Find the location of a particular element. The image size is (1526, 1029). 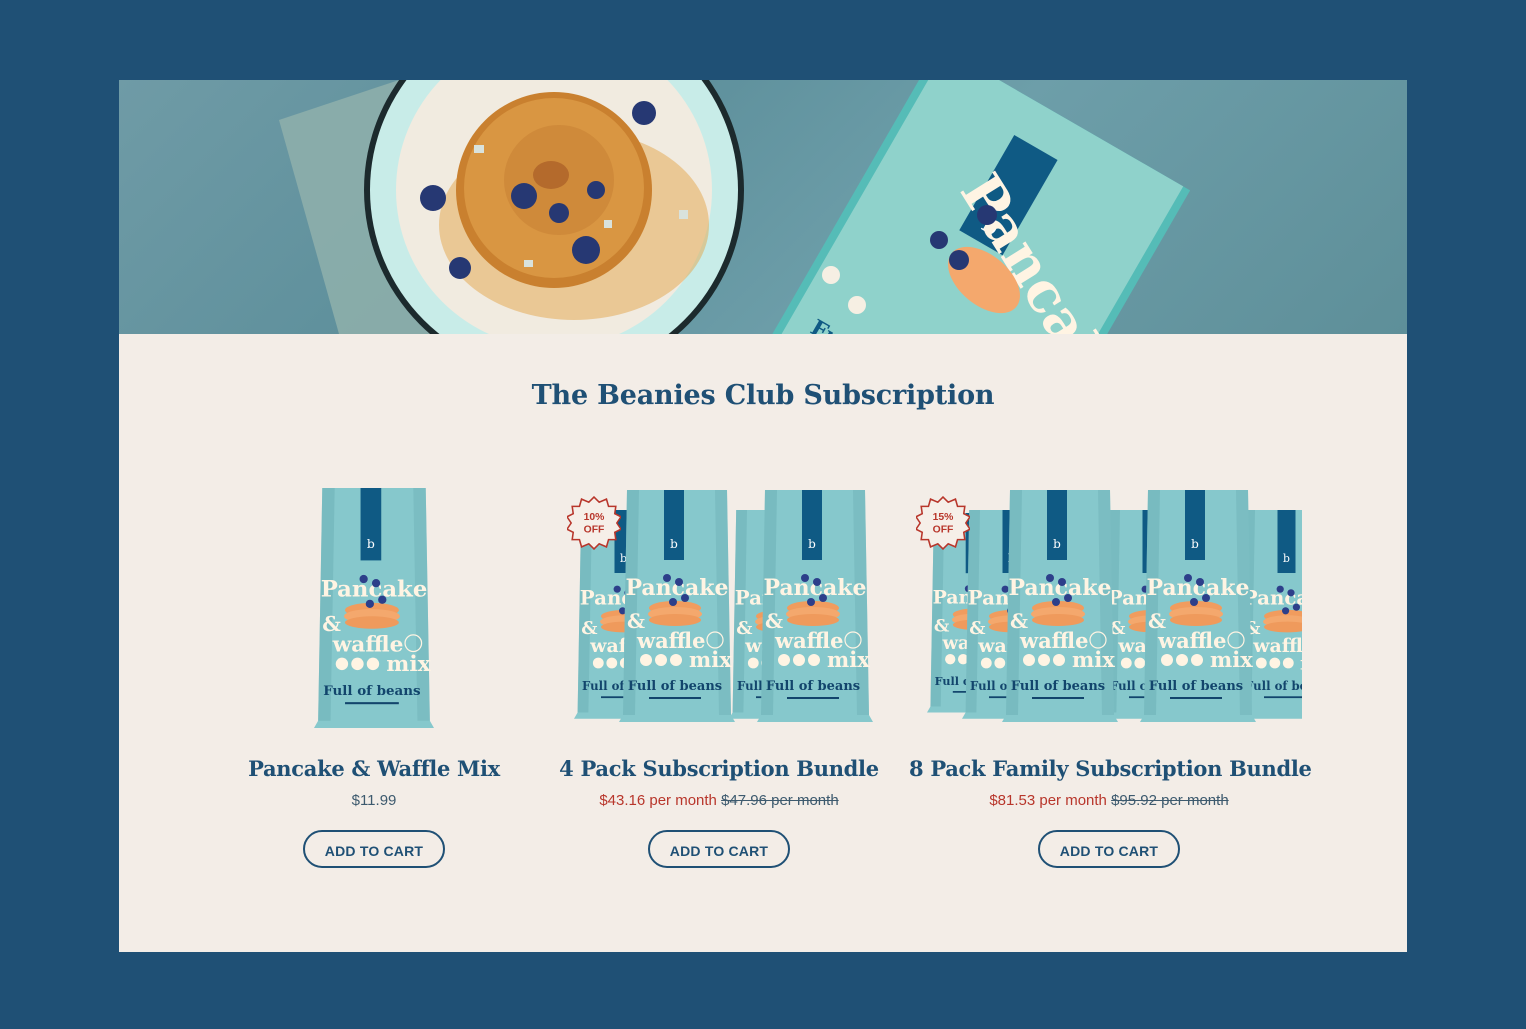

discount-badge: 10% OFF is located at coordinates (594, 523).